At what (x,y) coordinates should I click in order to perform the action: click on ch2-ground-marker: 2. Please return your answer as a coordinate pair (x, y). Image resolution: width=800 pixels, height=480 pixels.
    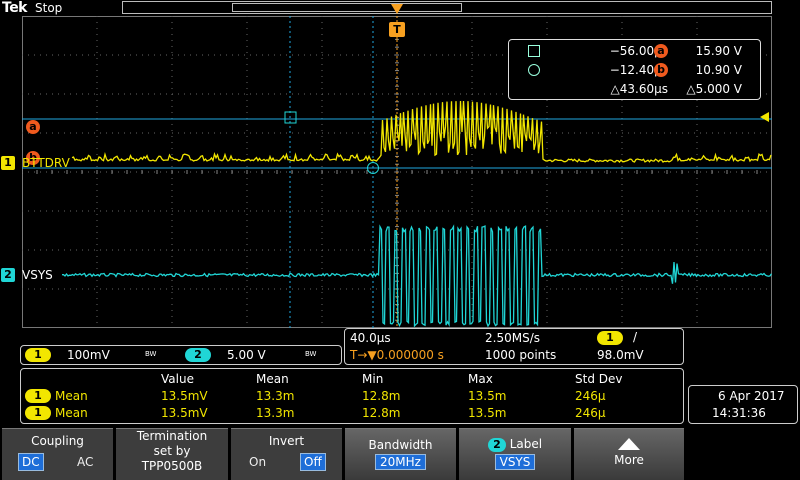
    Looking at the image, I should click on (8, 275).